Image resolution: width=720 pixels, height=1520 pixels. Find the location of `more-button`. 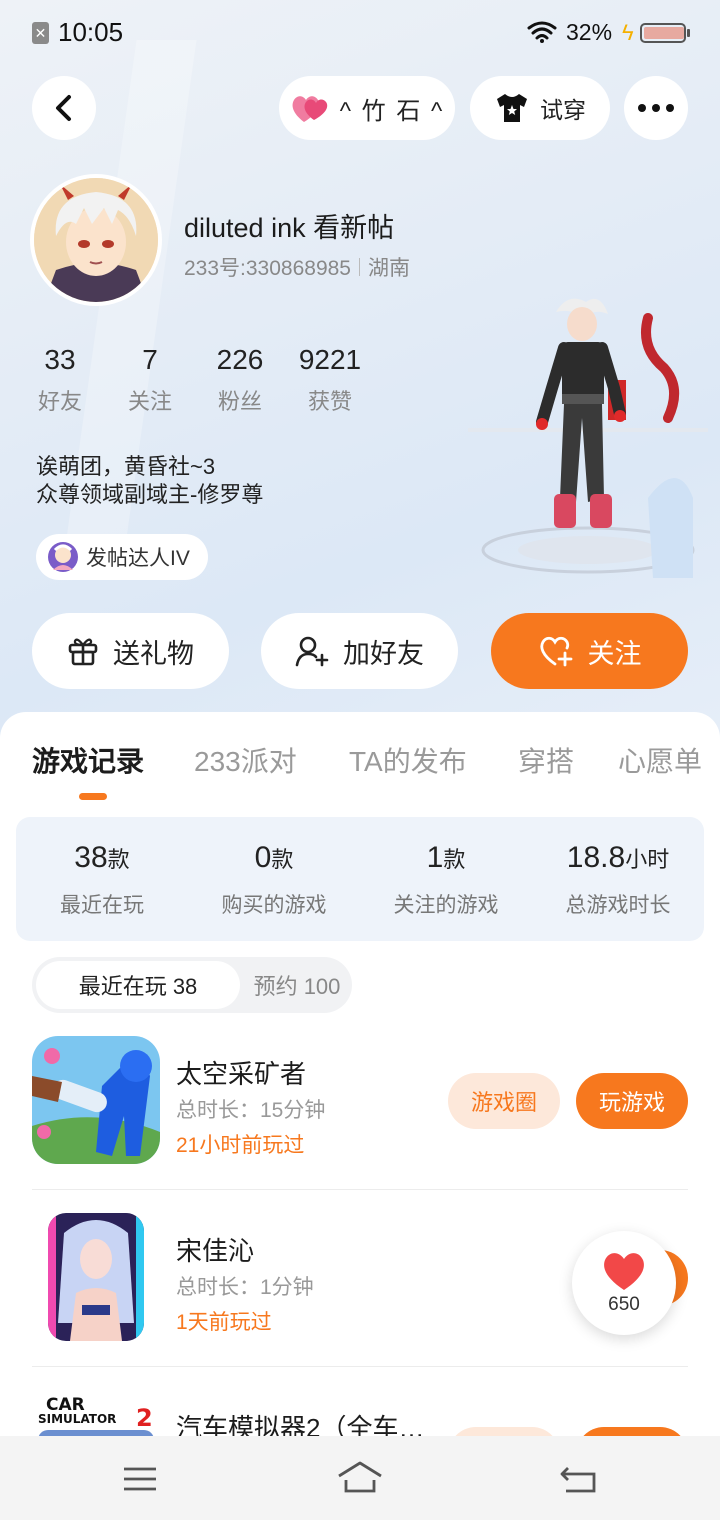

more-button is located at coordinates (656, 108).